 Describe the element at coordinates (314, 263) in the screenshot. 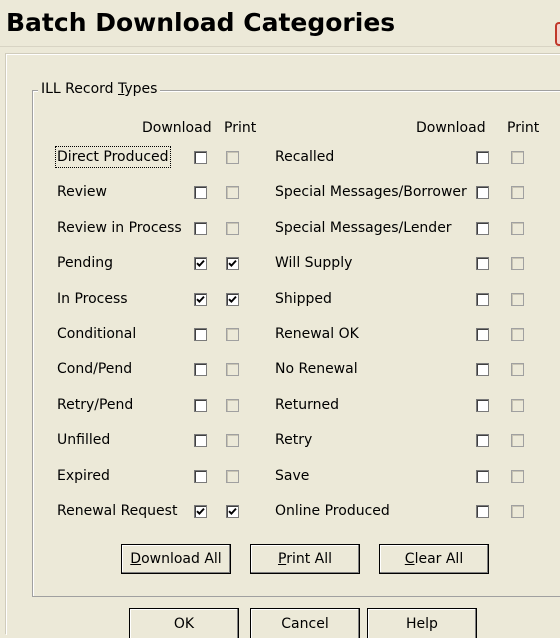

I see `record-type-label: Will Supply` at that location.